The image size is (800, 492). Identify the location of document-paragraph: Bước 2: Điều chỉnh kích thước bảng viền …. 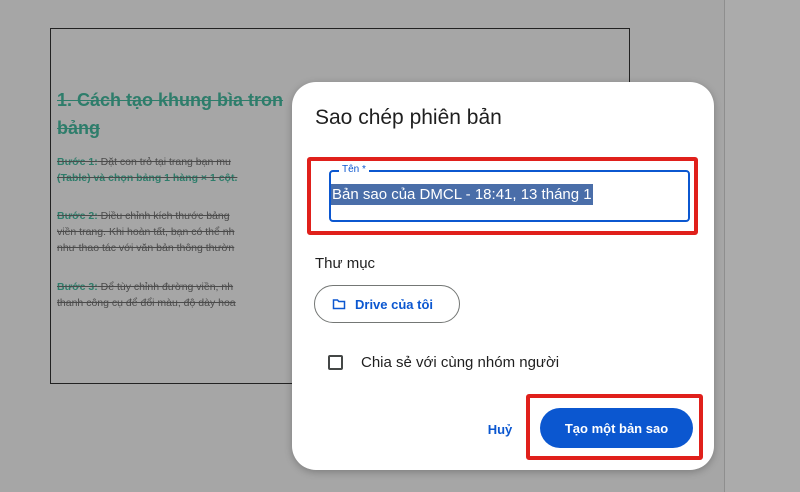
(177, 232).